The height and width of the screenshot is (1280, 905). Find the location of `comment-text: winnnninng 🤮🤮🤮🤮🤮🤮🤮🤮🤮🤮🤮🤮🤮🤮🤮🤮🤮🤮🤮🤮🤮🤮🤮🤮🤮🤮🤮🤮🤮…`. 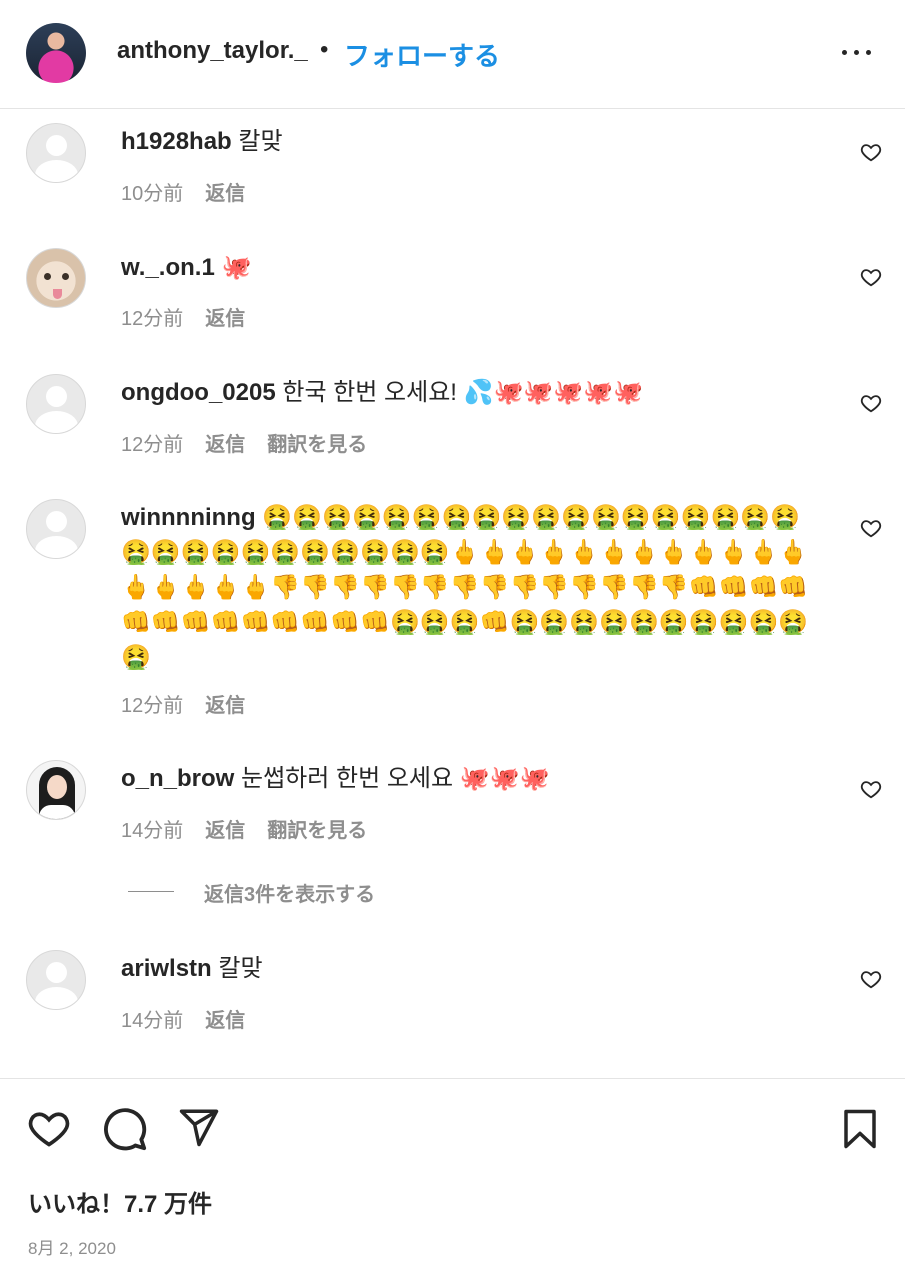

comment-text: winnnninng 🤮🤮🤮🤮🤮🤮🤮🤮🤮🤮🤮🤮🤮🤮🤮🤮🤮🤮🤮🤮🤮🤮🤮🤮🤮🤮🤮🤮🤮… is located at coordinates (471, 587).